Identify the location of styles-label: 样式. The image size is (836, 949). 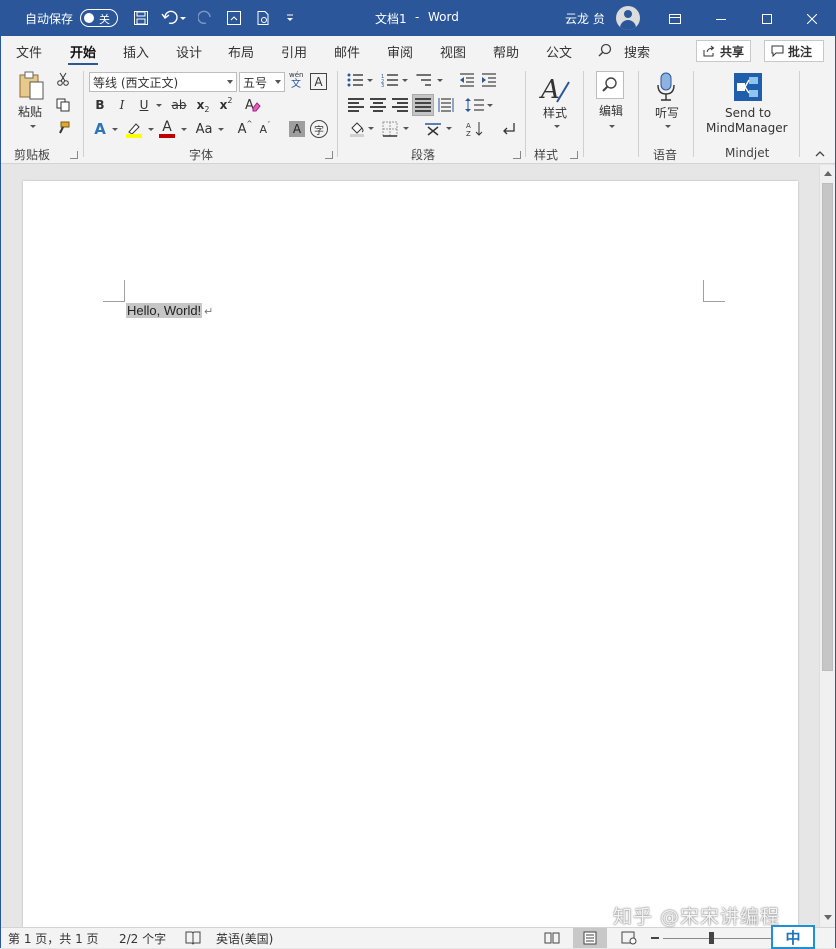
(555, 113).